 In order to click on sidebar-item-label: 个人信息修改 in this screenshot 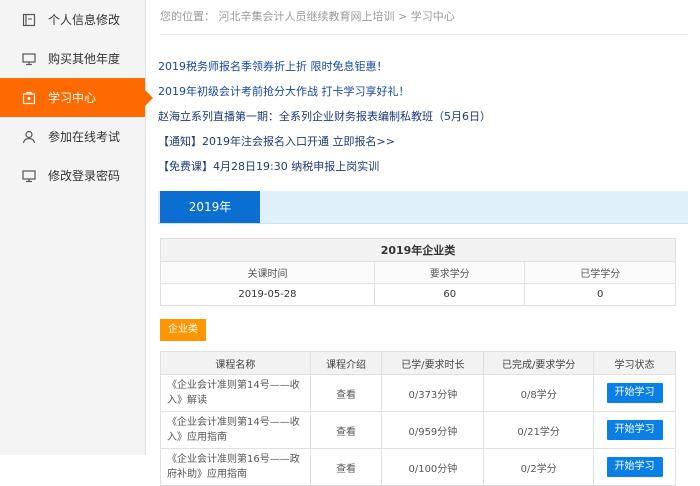, I will do `click(84, 20)`.